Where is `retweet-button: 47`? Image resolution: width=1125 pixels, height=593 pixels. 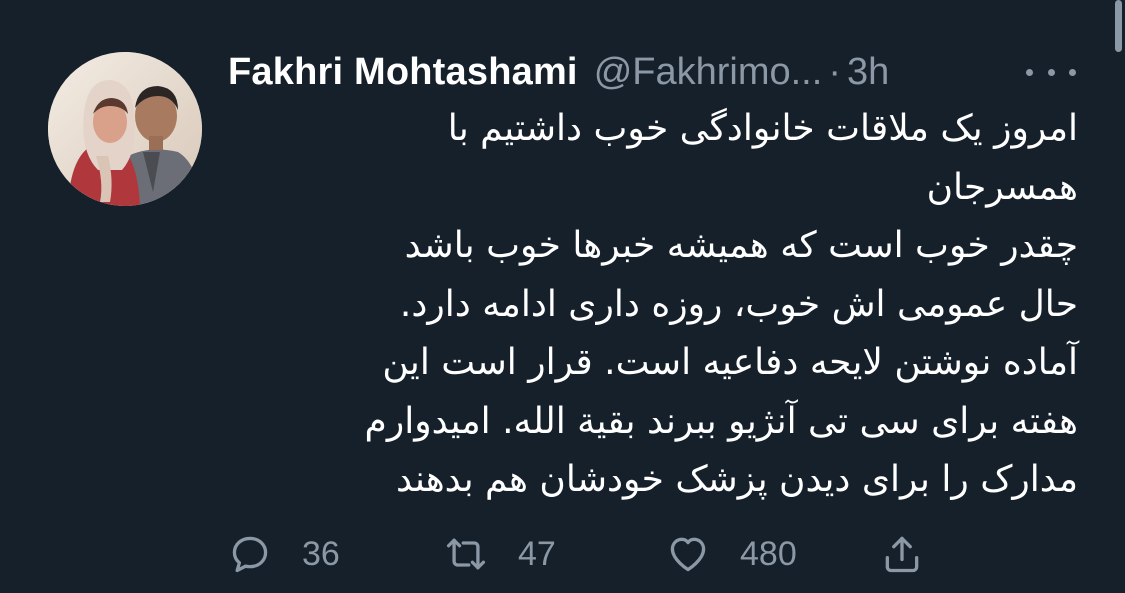
retweet-button: 47 is located at coordinates (500, 554).